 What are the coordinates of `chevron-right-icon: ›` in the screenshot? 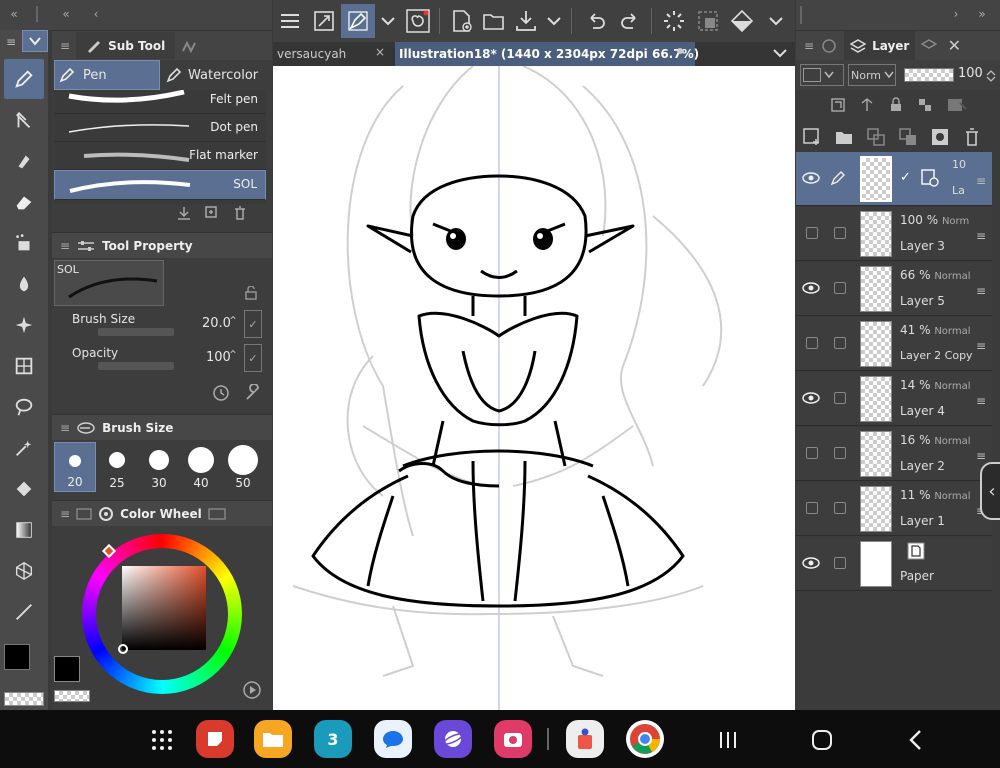 It's located at (956, 14).